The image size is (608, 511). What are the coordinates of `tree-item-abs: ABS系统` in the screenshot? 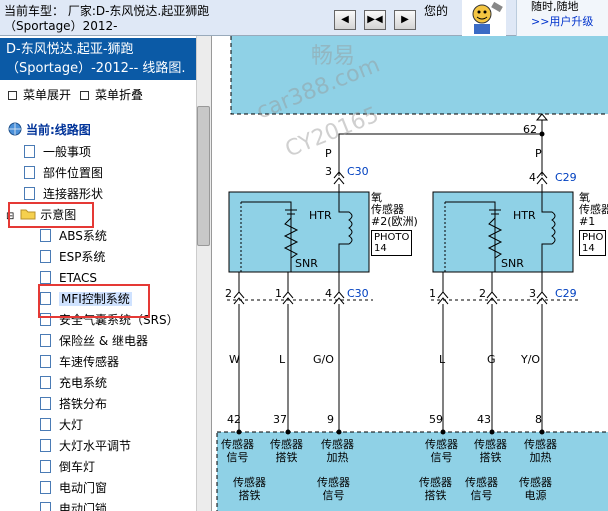 It's located at (73, 236).